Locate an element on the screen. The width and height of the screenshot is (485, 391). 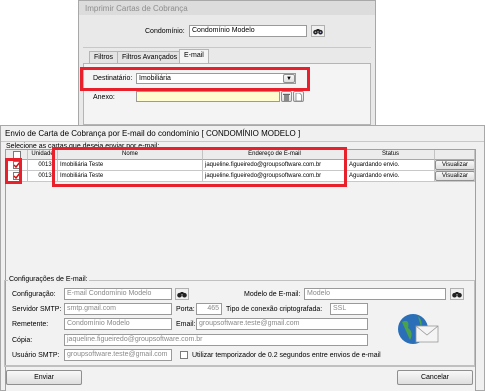
search-configuracao-button is located at coordinates (182, 294).